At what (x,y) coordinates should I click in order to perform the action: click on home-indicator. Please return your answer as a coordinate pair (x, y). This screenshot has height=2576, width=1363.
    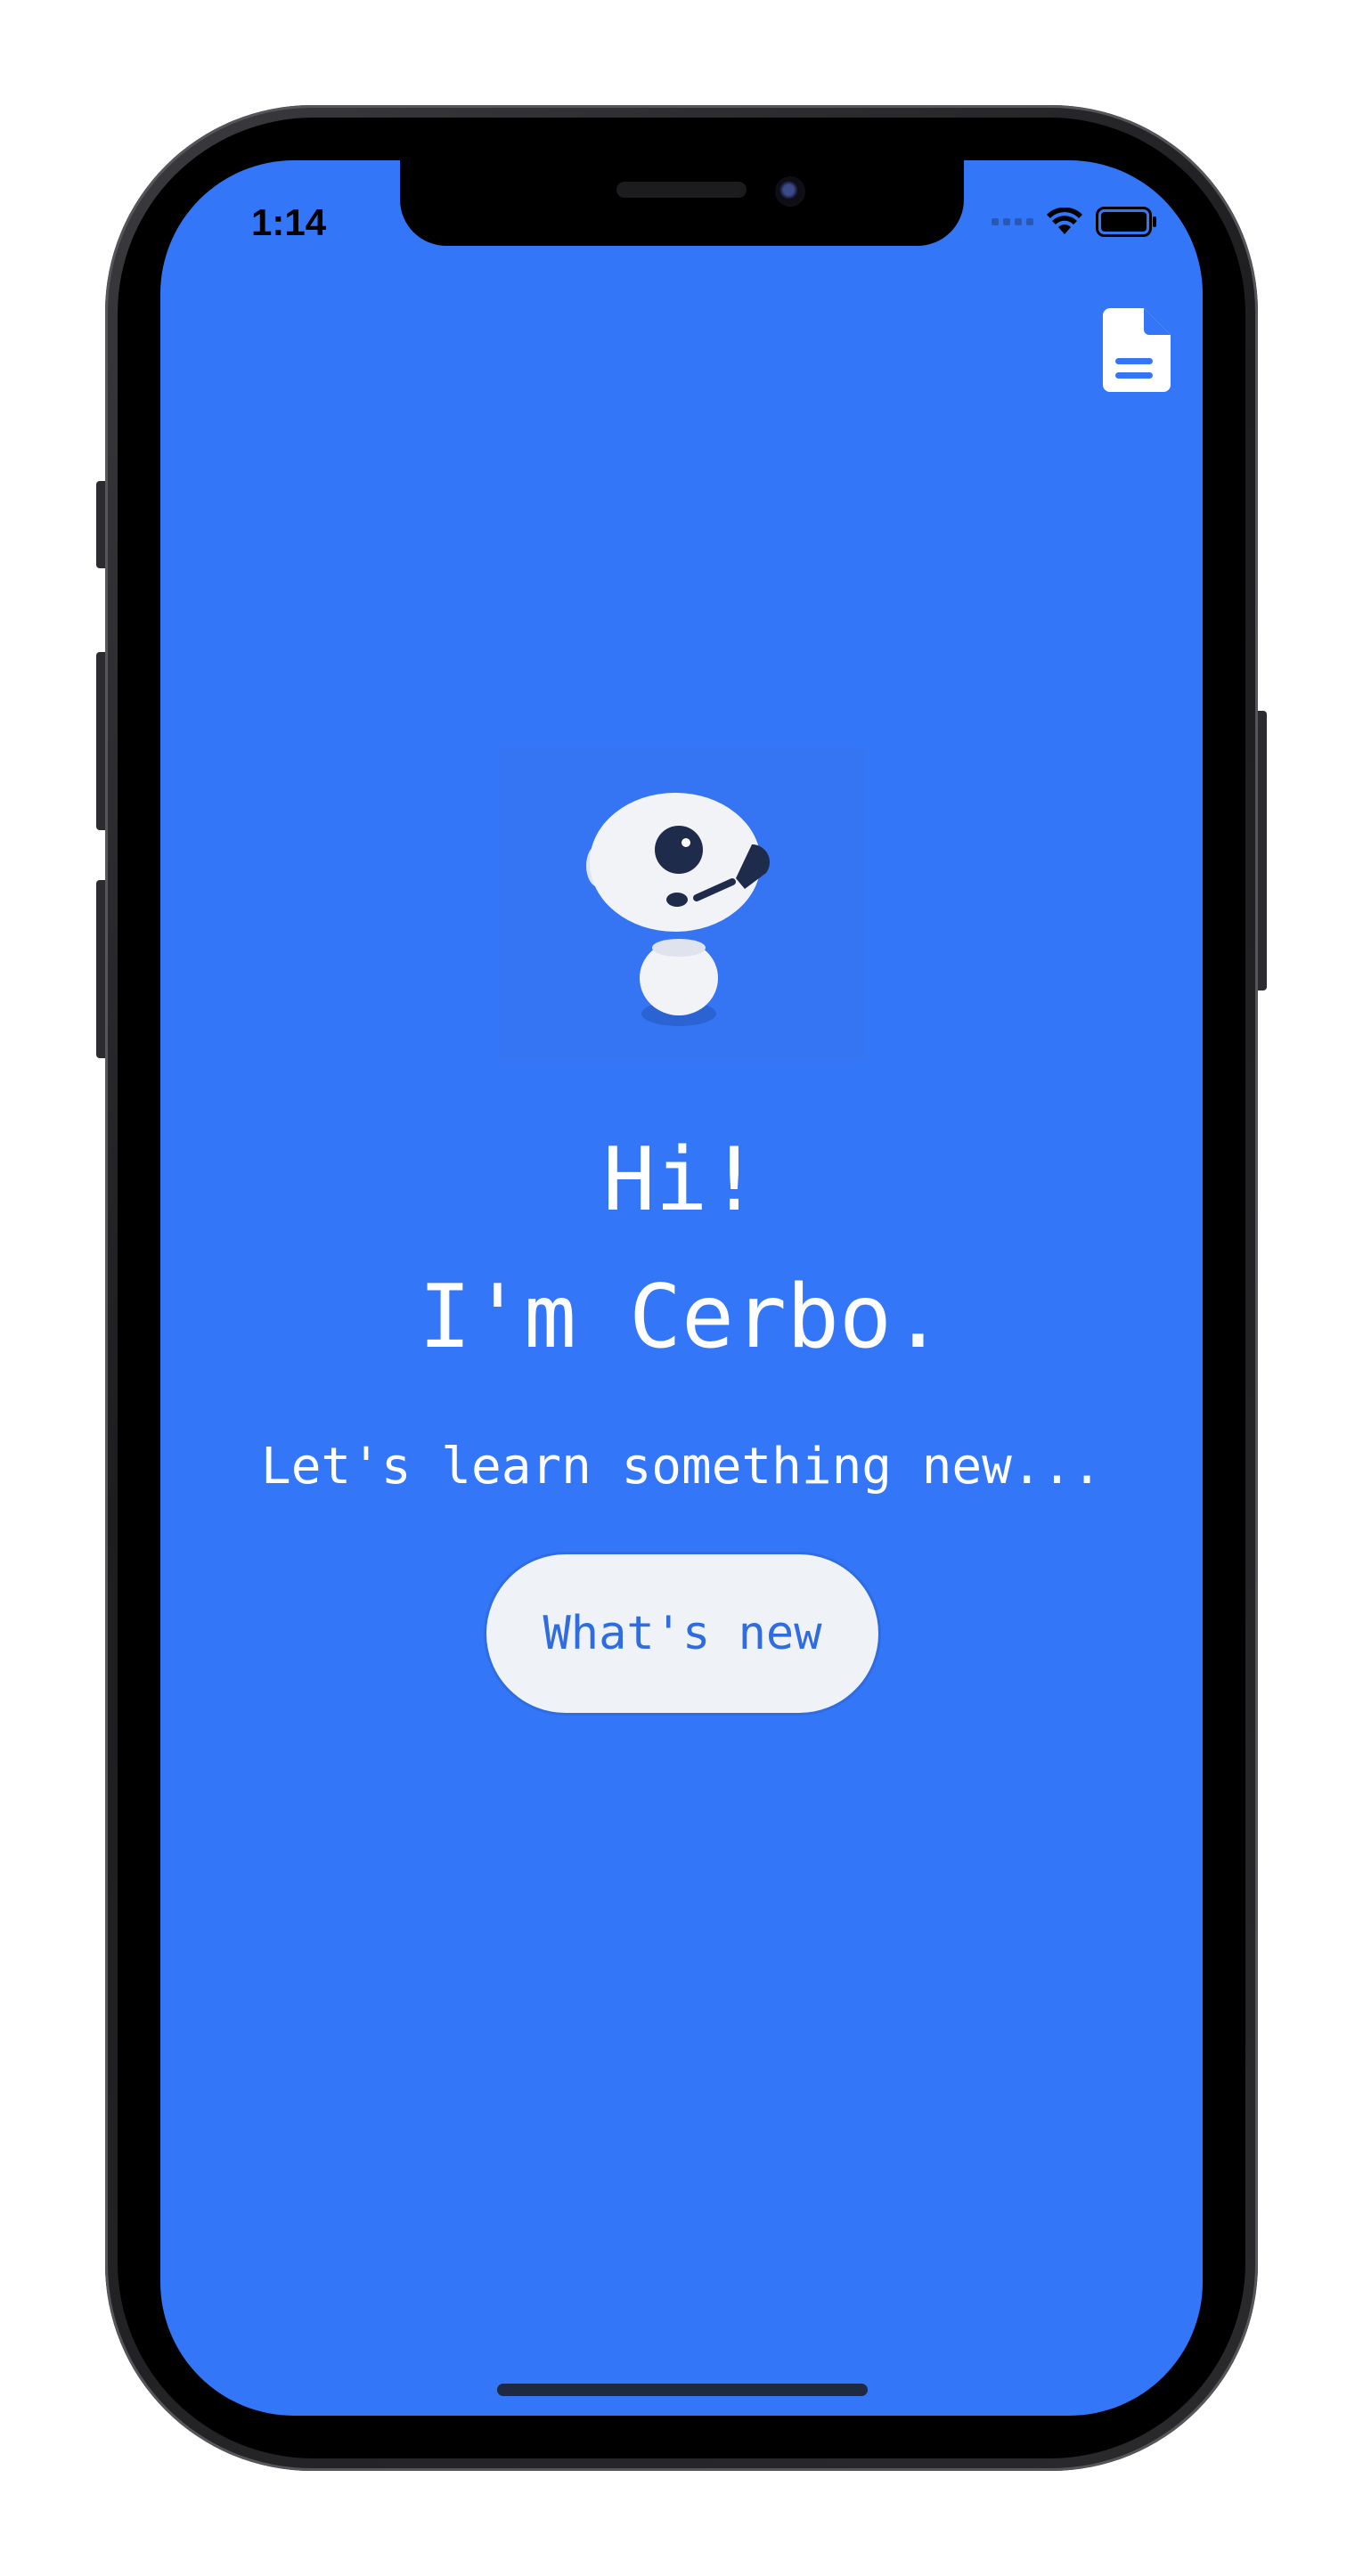
    Looking at the image, I should click on (682, 2390).